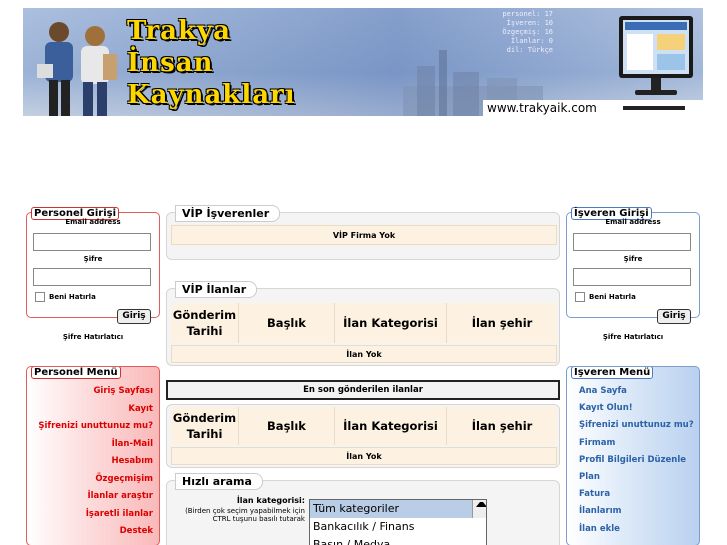  What do you see at coordinates (93, 515) in the screenshot?
I see `personel-menu-item-isaretli: İşaretli ilanlar` at bounding box center [93, 515].